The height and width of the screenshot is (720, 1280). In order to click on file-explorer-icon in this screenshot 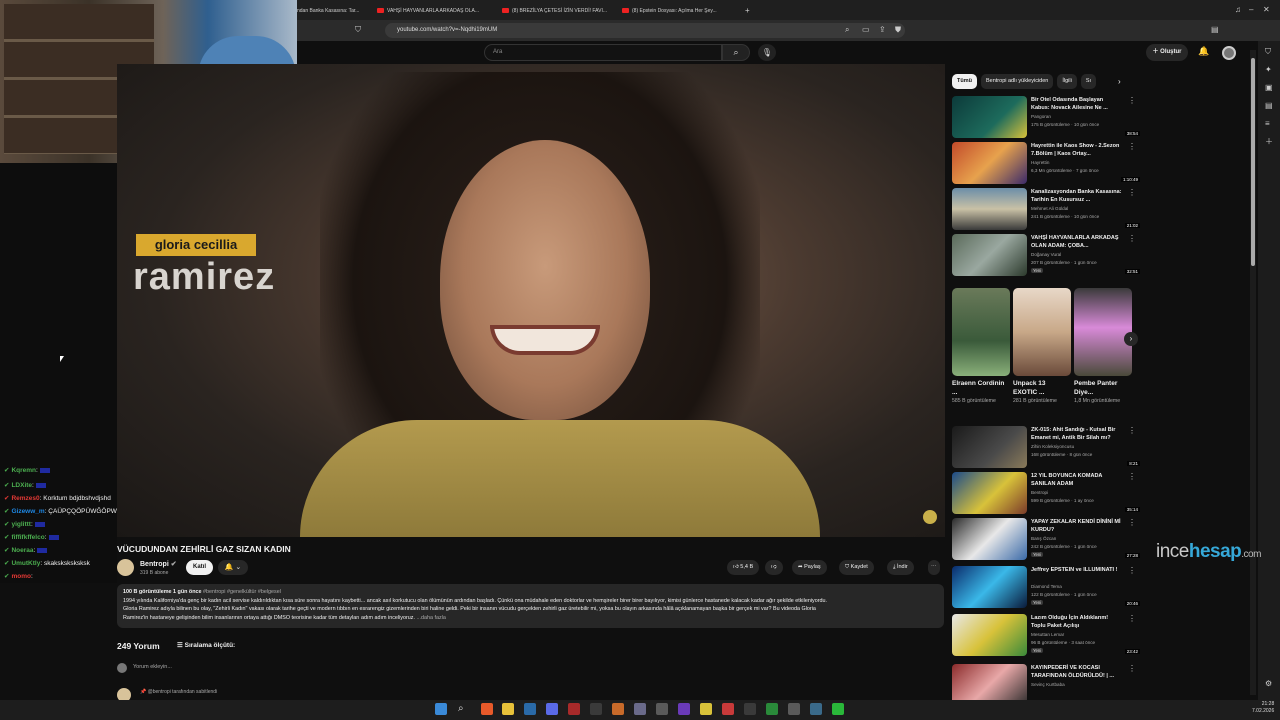, I will do `click(508, 709)`.